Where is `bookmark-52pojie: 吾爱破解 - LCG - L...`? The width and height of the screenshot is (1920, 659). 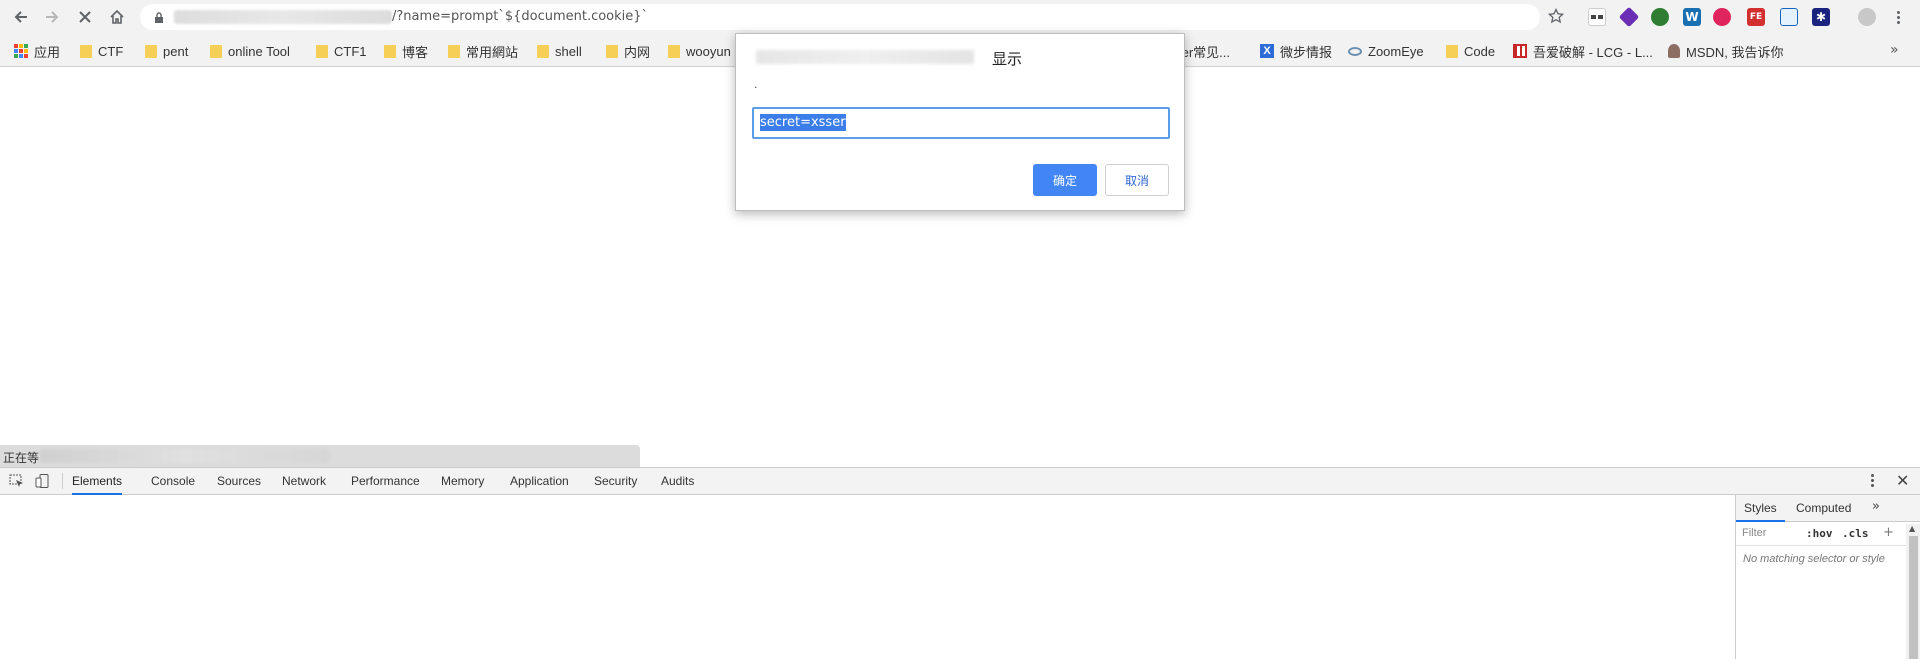
bookmark-52pojie: 吾爱破解 - LCG - L... is located at coordinates (1583, 51).